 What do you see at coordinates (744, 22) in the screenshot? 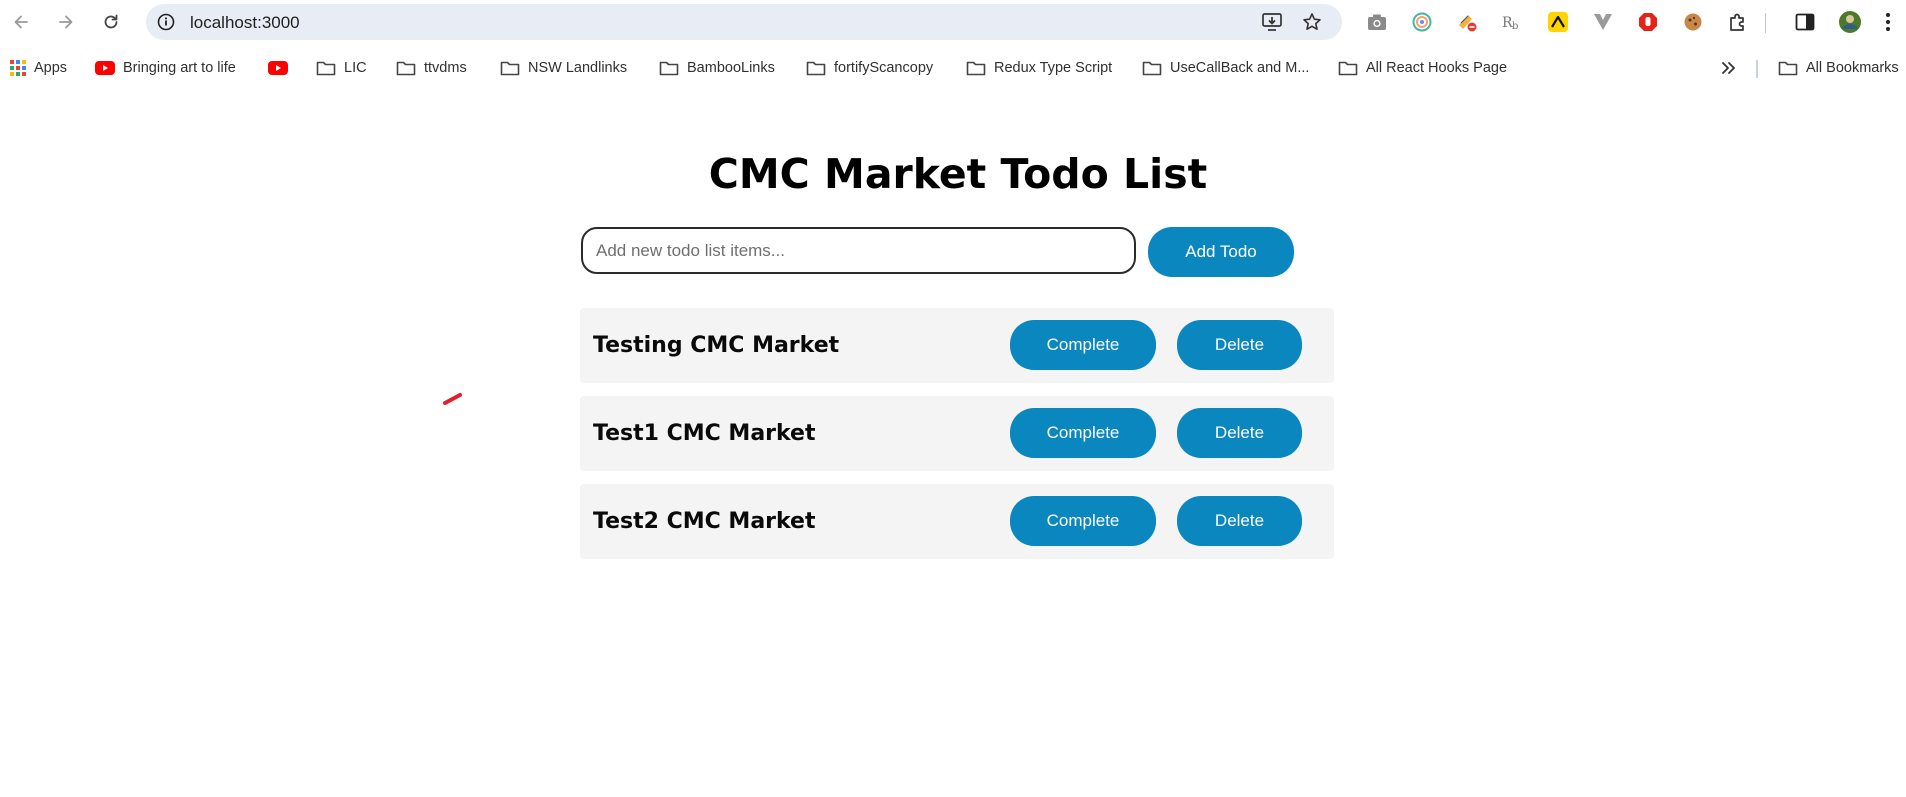
I see `address-bar: localhost:3000` at bounding box center [744, 22].